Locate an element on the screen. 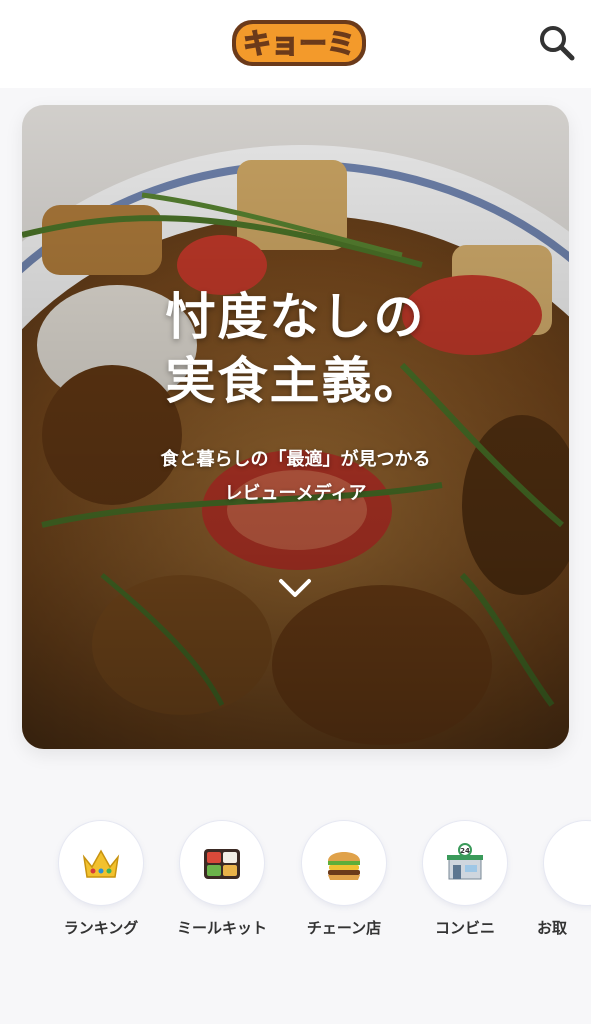 This screenshot has height=1024, width=591. crown-icon is located at coordinates (101, 863).